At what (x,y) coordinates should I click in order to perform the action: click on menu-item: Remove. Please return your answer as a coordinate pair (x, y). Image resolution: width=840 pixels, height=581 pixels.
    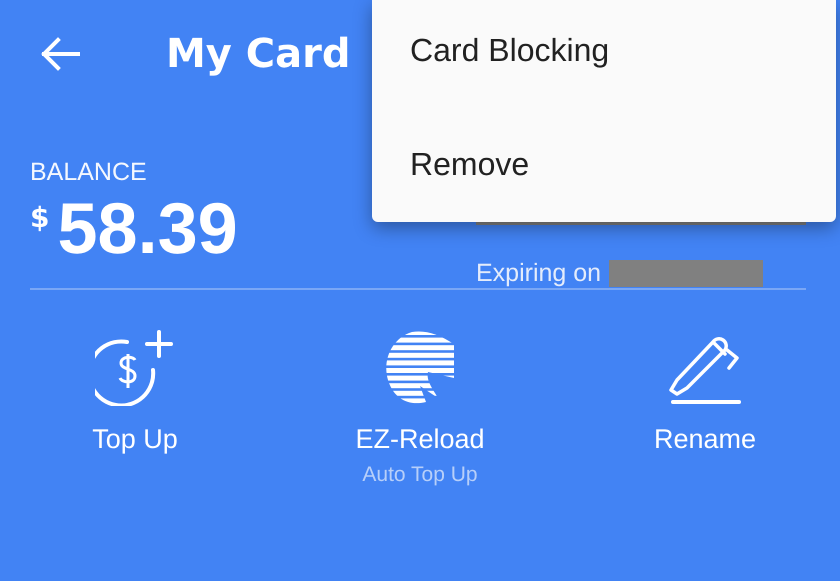
    Looking at the image, I should click on (604, 164).